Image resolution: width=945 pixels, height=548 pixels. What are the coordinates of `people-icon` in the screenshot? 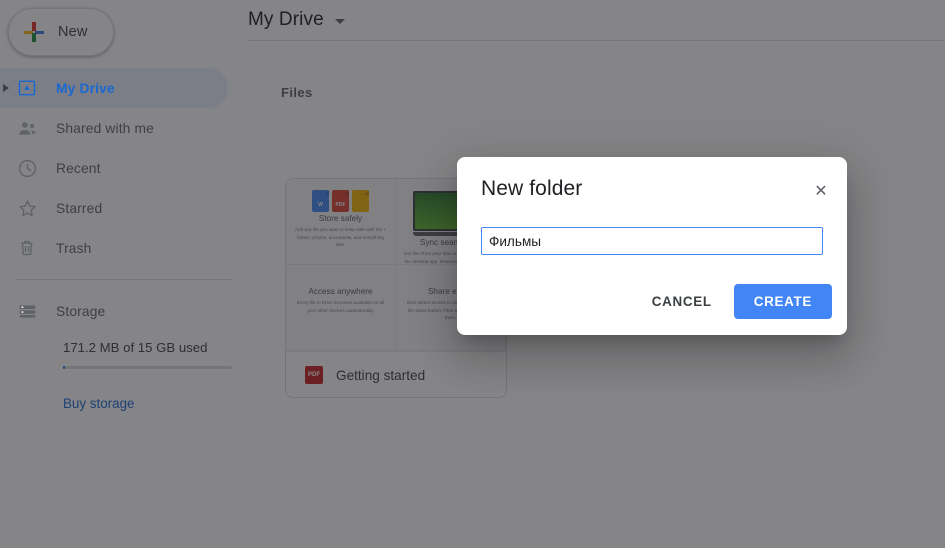 It's located at (27, 128).